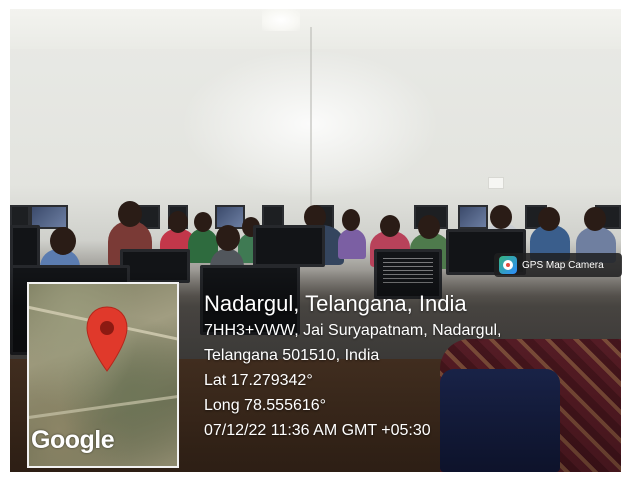 The height and width of the screenshot is (478, 631). What do you see at coordinates (265, 405) in the screenshot?
I see `longitude: Long 78.555616°` at bounding box center [265, 405].